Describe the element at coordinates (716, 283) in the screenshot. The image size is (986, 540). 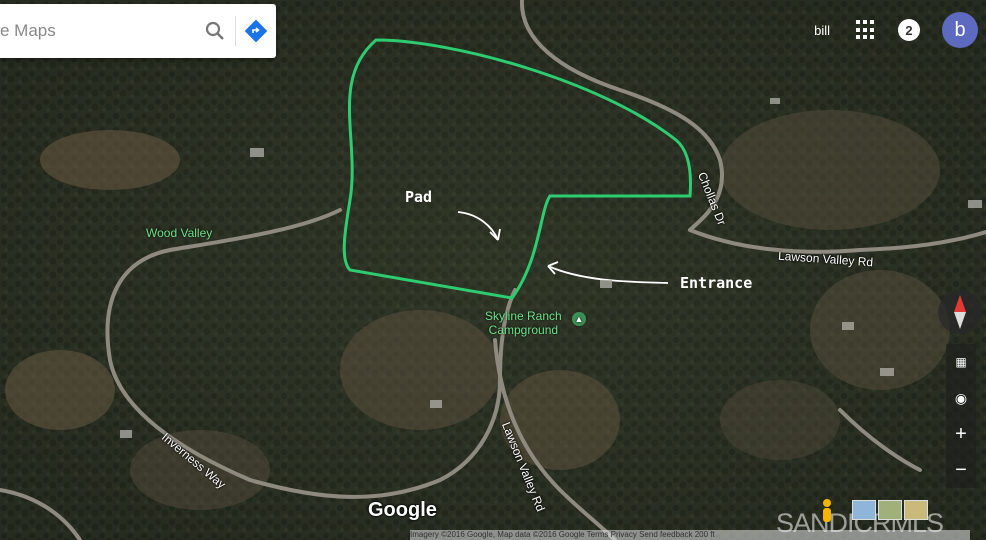
I see `entrance-label: Entrance` at that location.